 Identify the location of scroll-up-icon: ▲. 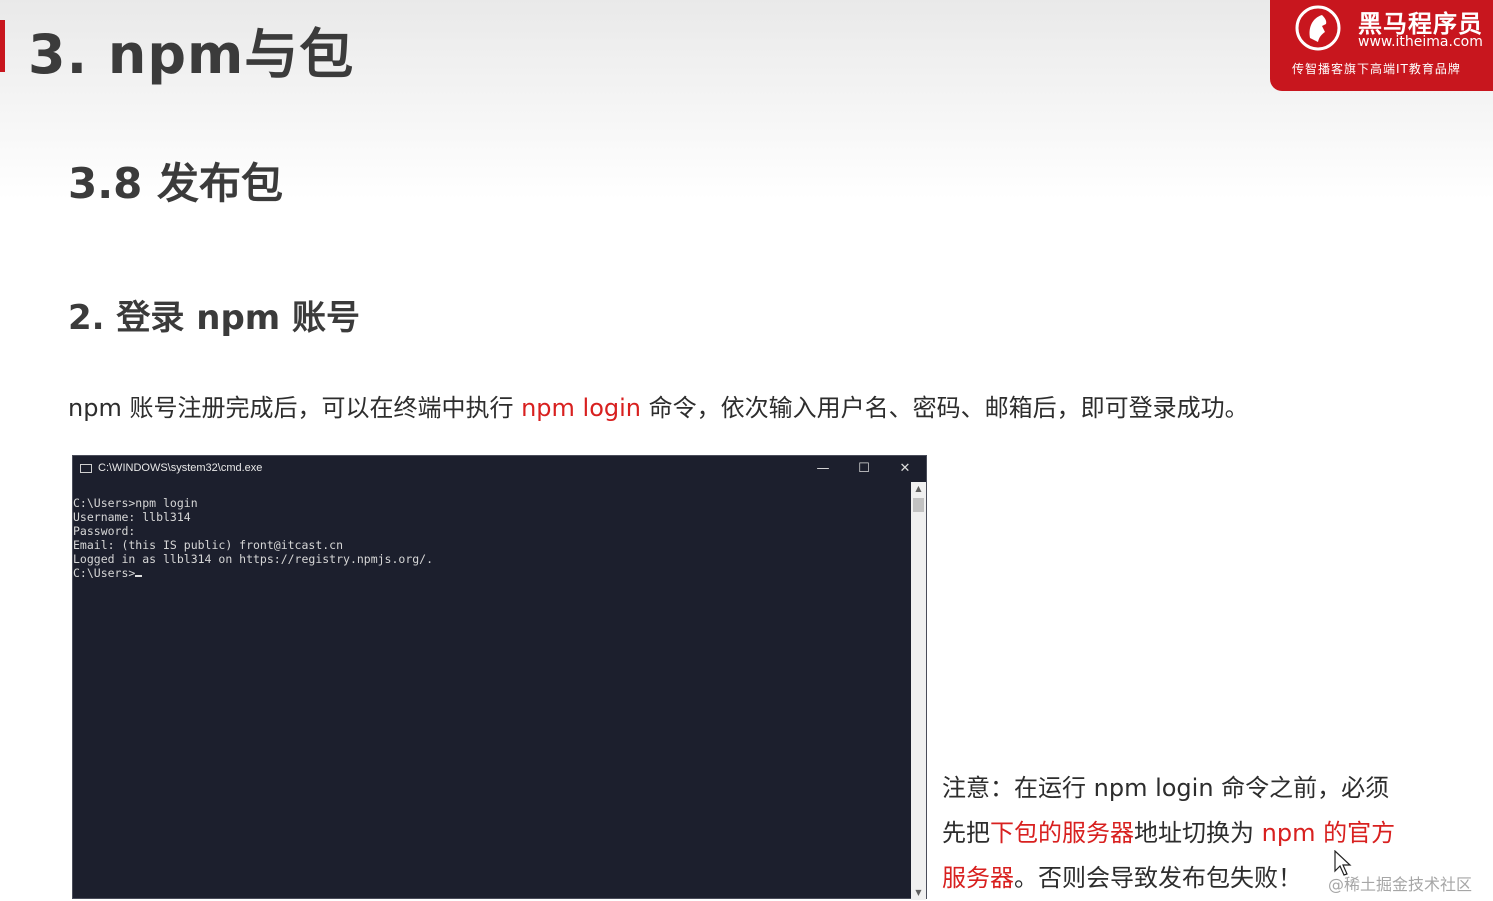
(918, 489).